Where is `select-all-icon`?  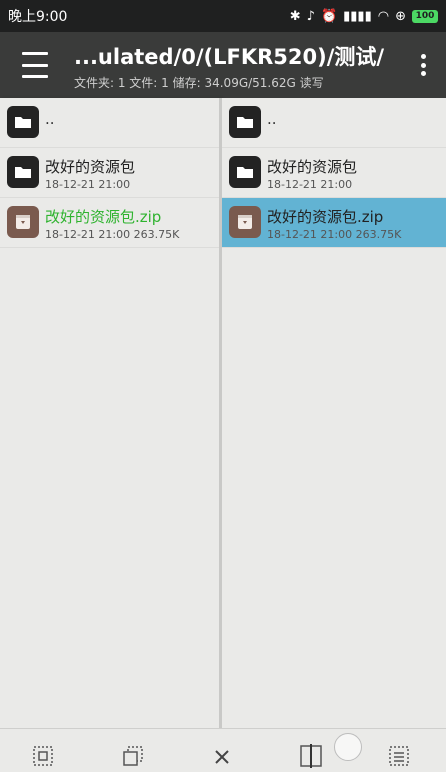
select-all-icon is located at coordinates (44, 757).